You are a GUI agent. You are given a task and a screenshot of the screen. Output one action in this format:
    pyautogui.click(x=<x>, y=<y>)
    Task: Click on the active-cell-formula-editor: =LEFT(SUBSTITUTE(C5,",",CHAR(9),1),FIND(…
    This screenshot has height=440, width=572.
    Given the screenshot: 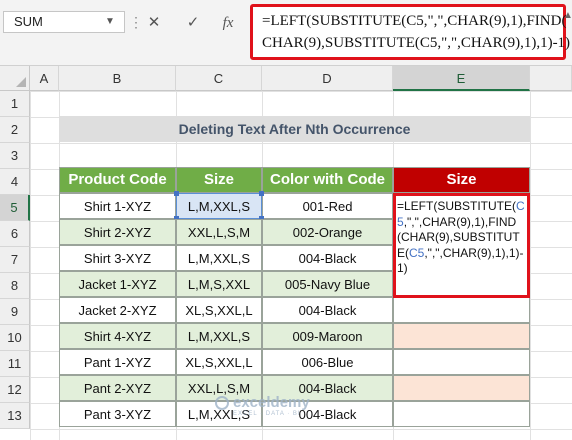 What is the action you would take?
    pyautogui.click(x=461, y=245)
    